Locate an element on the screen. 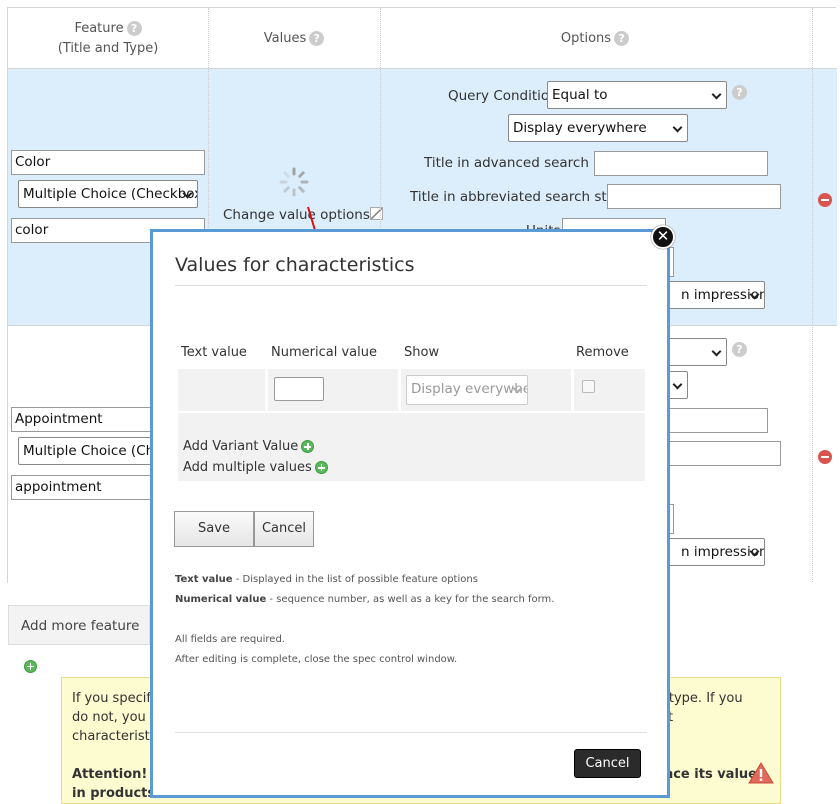 This screenshot has height=804, width=840. numerical-value-input is located at coordinates (299, 389).